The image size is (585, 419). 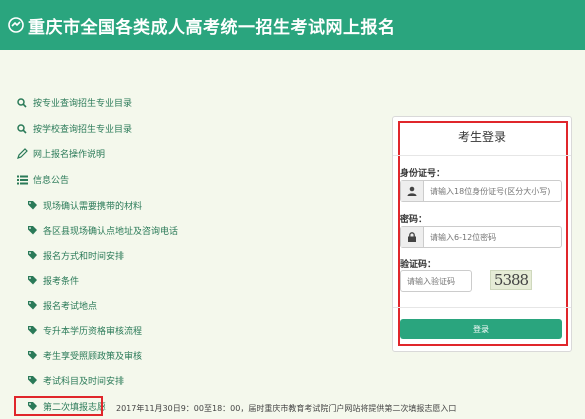 I want to click on nav-search-by-school: 按学校查询招生专业目录, so click(x=74, y=128).